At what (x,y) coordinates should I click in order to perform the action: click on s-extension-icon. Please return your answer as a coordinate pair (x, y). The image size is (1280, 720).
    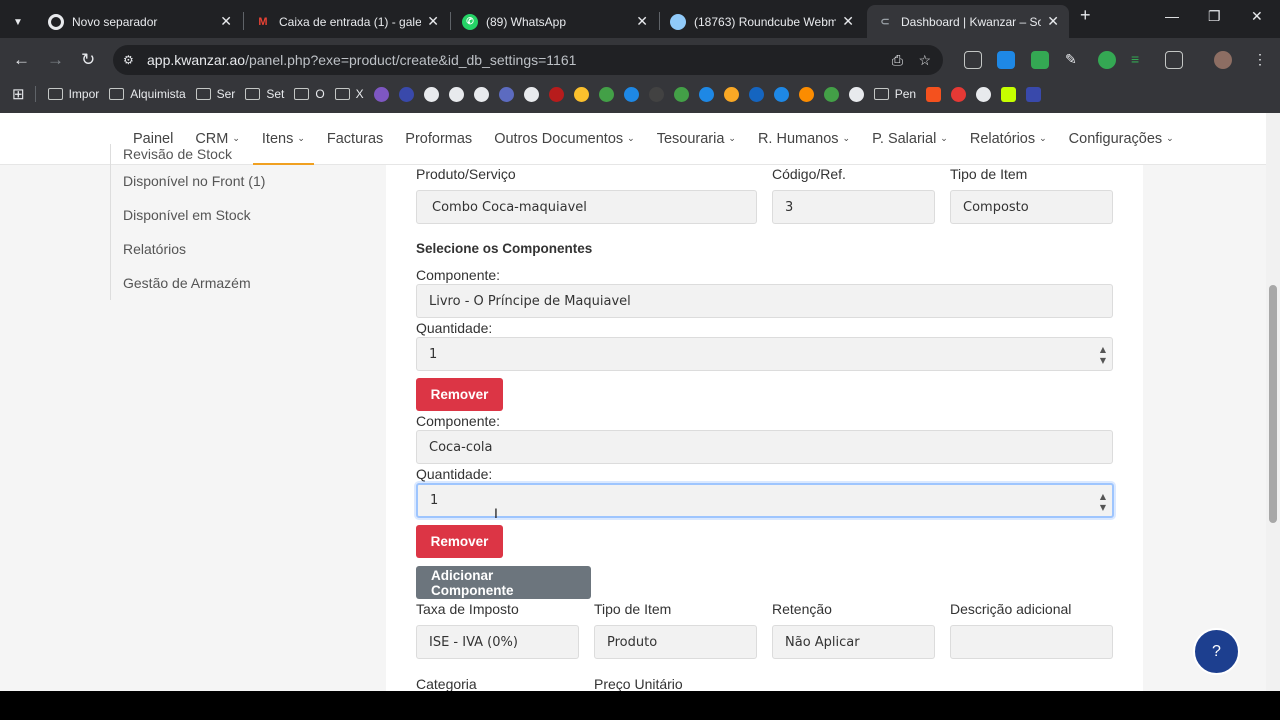
    Looking at the image, I should click on (1006, 60).